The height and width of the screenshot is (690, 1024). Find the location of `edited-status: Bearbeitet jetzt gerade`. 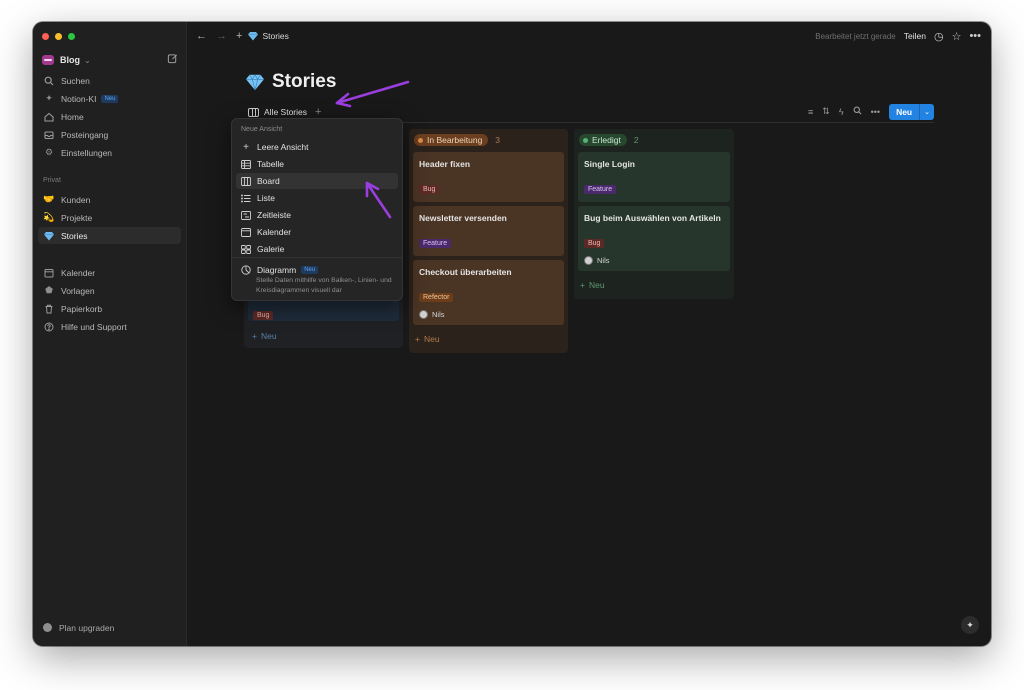

edited-status: Bearbeitet jetzt gerade is located at coordinates (855, 36).